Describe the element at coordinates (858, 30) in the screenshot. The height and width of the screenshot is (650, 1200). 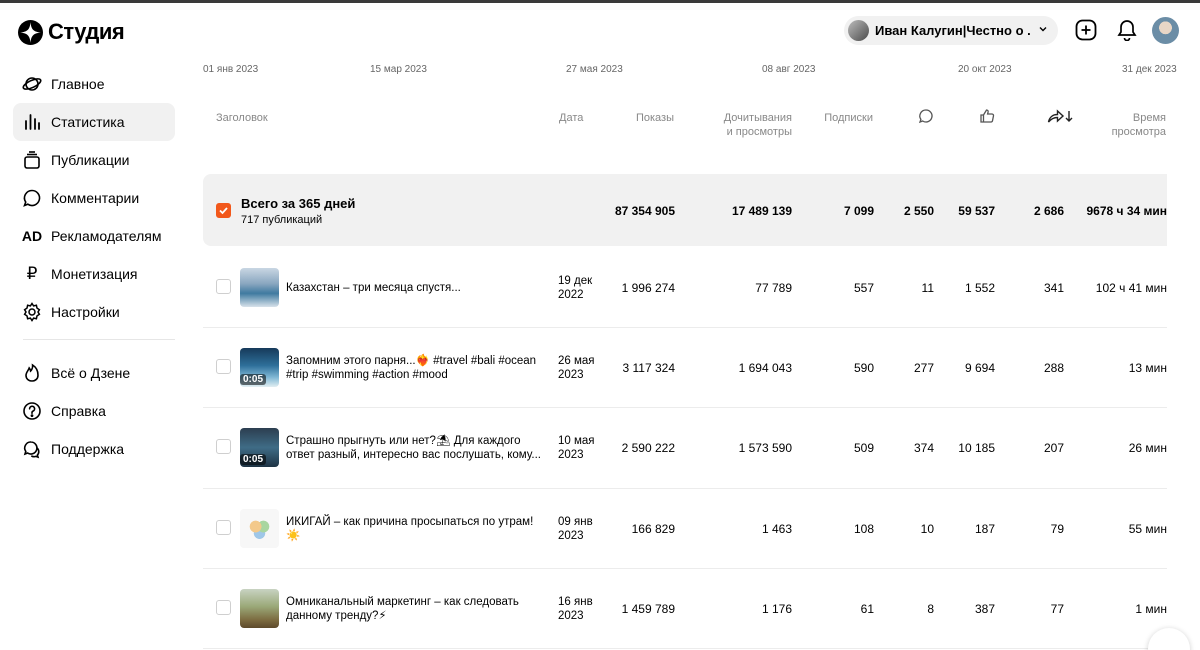
I see `channel-avatar` at that location.